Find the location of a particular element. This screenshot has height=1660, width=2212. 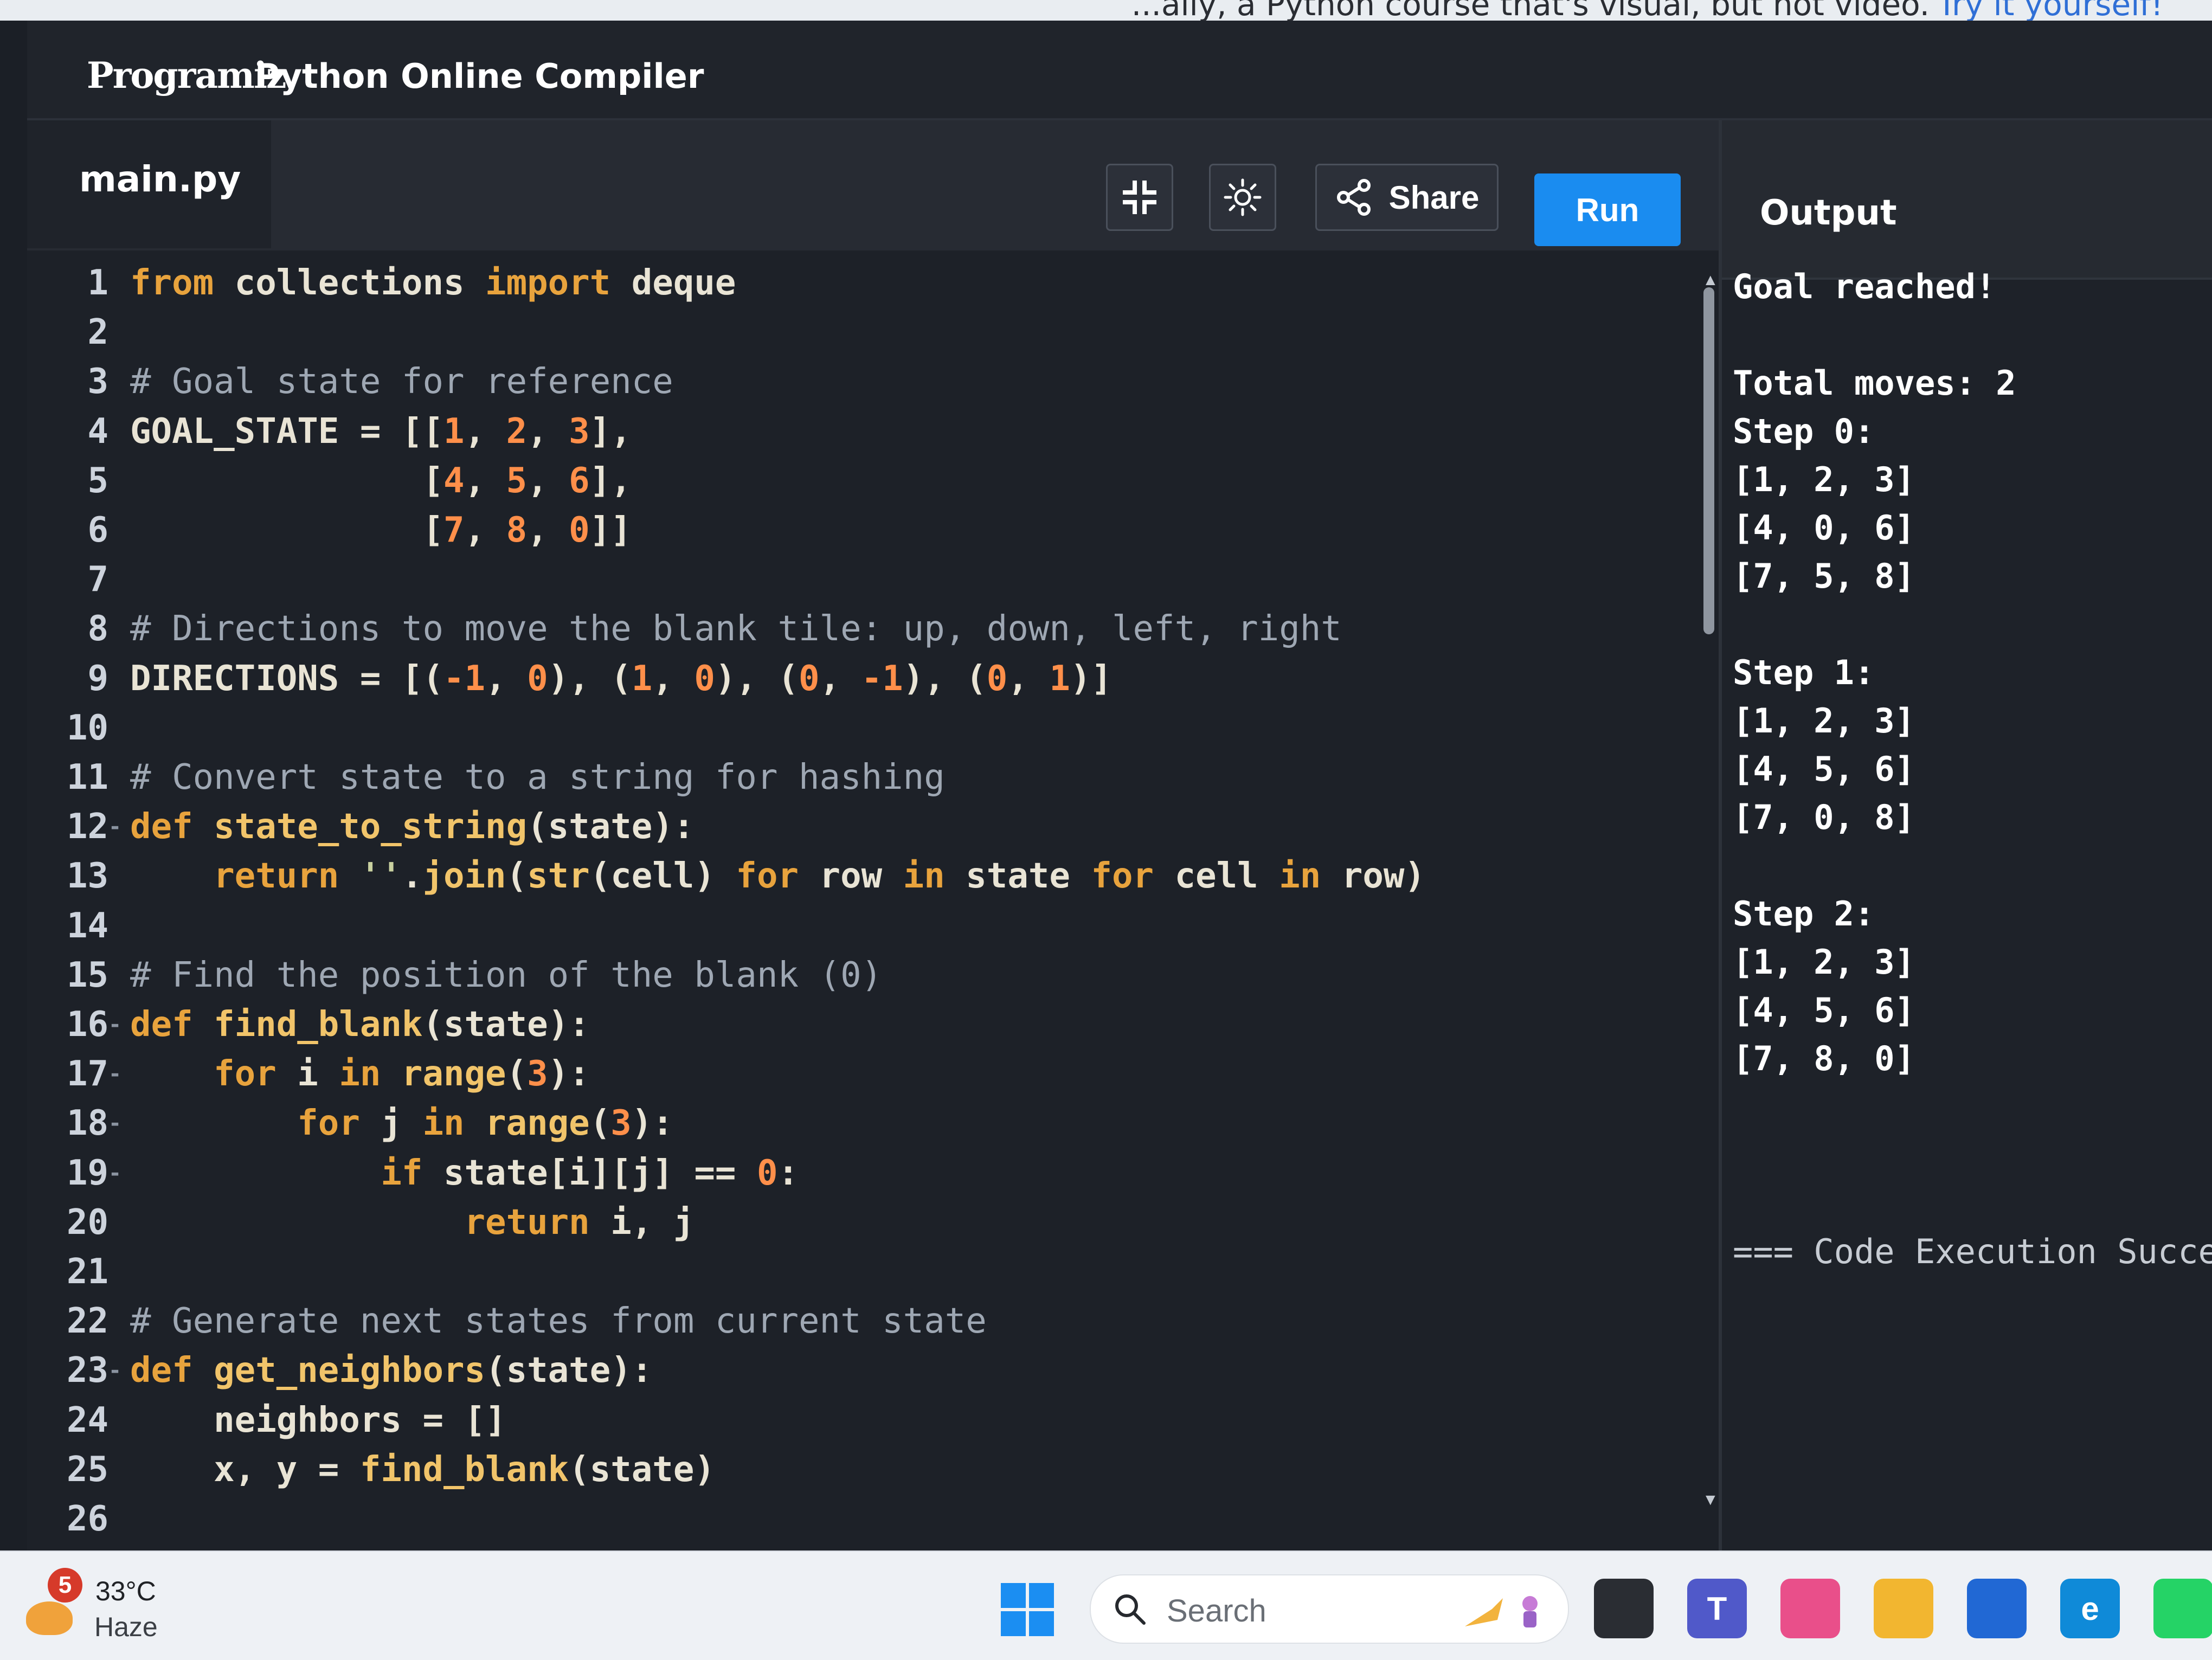

code-line: 4 GOAL_STATE = [[1, 2, 3], is located at coordinates (873, 431).